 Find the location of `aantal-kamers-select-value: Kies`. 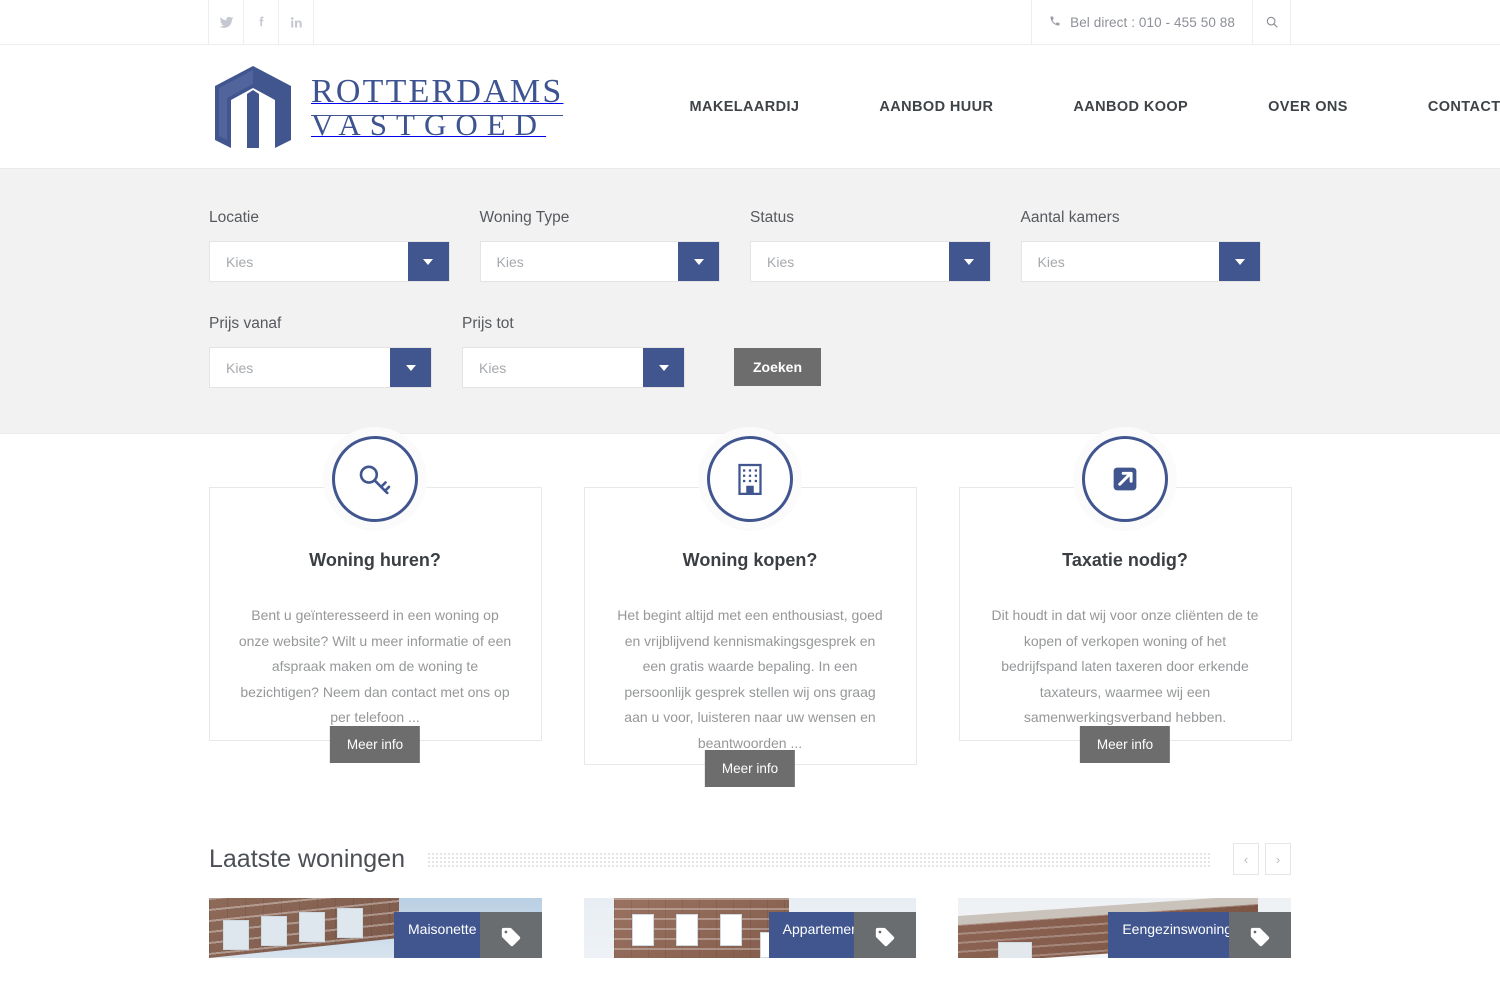

aantal-kamers-select-value: Kies is located at coordinates (1051, 261).